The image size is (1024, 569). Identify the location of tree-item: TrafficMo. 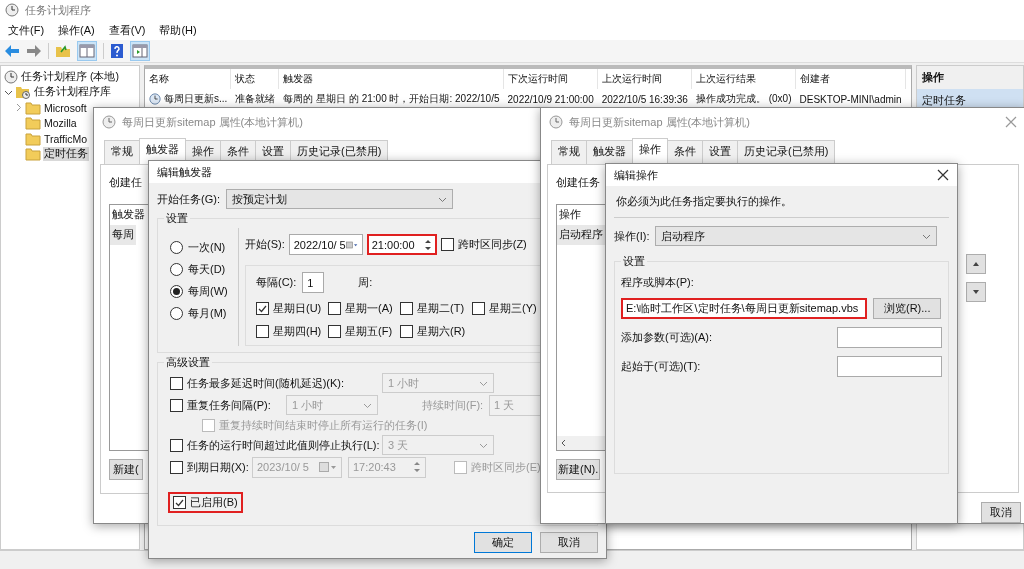
(66, 138).